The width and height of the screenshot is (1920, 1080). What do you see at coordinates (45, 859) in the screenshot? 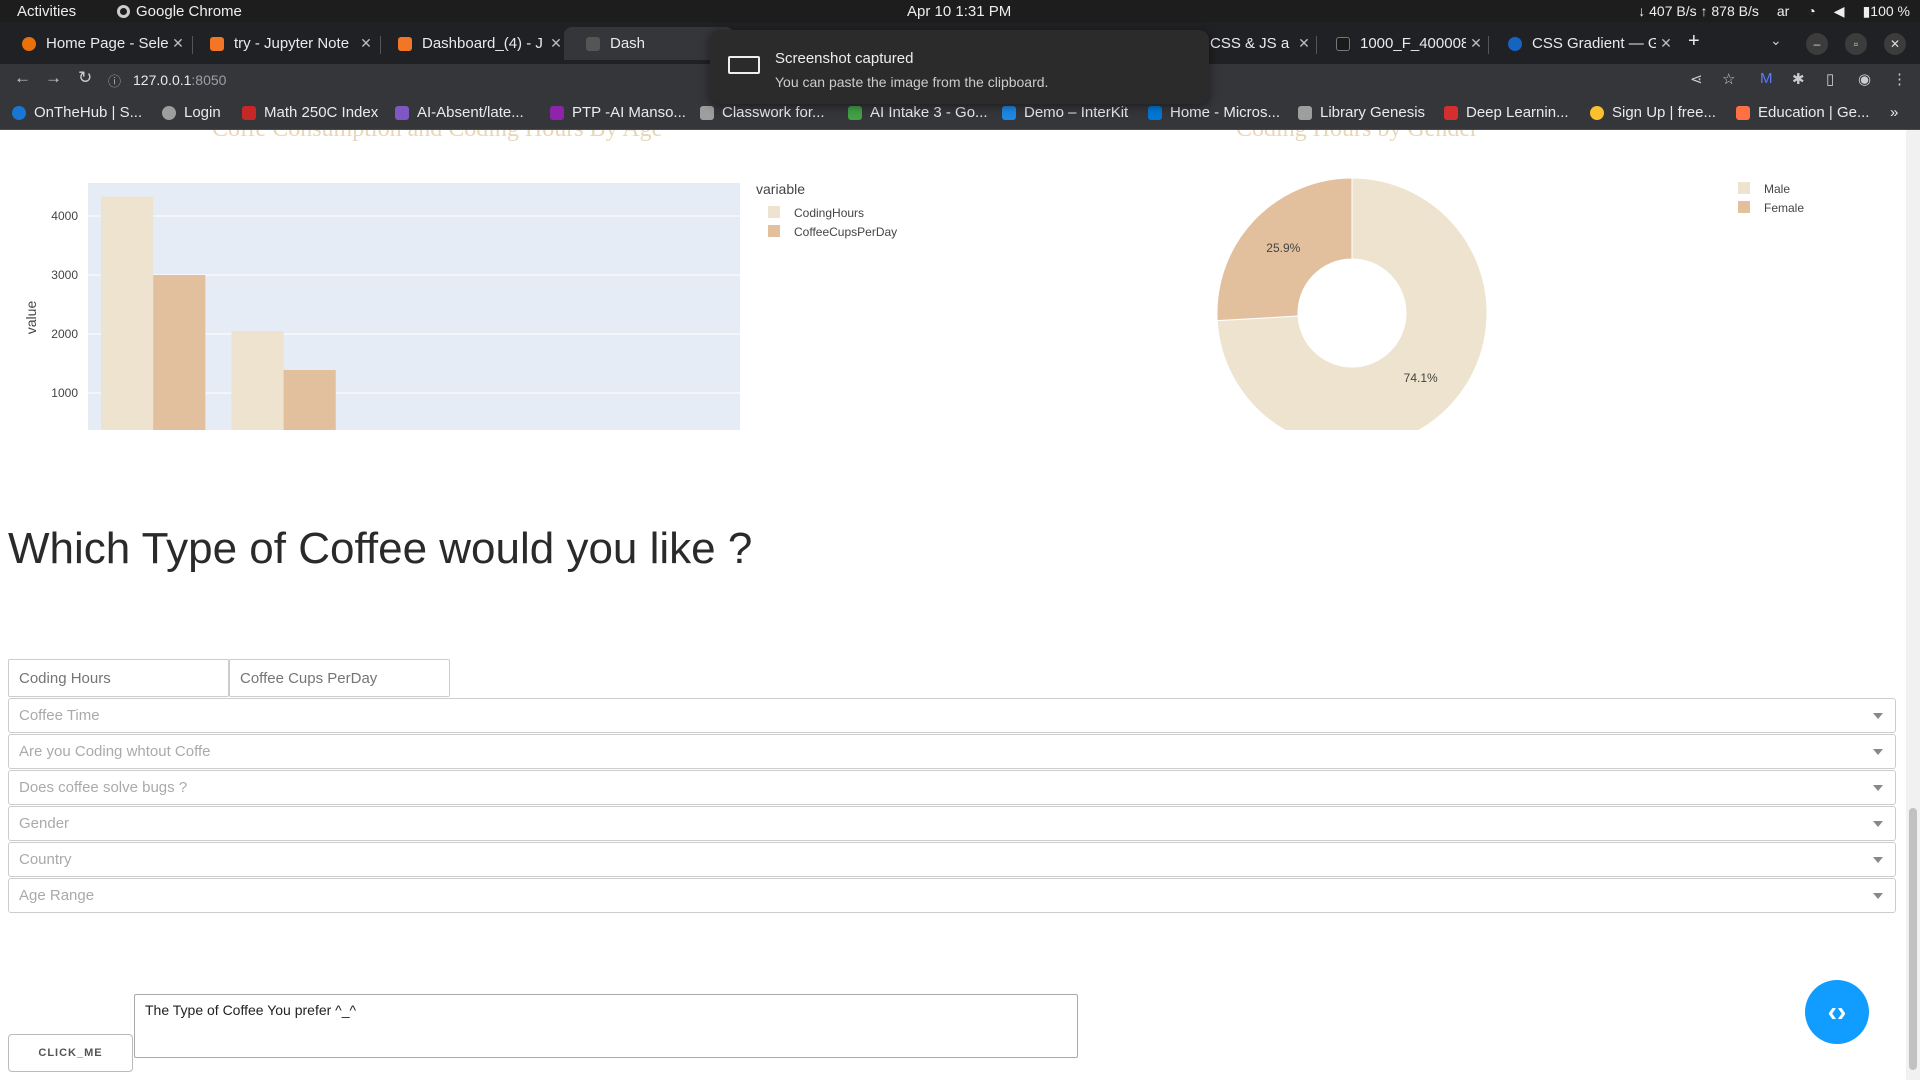
I see `dropdown-placeholder: Country` at bounding box center [45, 859].